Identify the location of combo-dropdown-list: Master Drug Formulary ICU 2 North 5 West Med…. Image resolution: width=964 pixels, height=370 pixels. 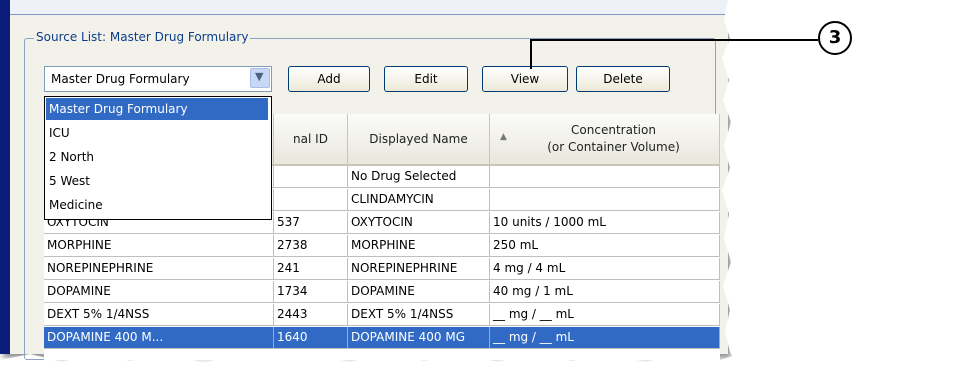
(158, 158).